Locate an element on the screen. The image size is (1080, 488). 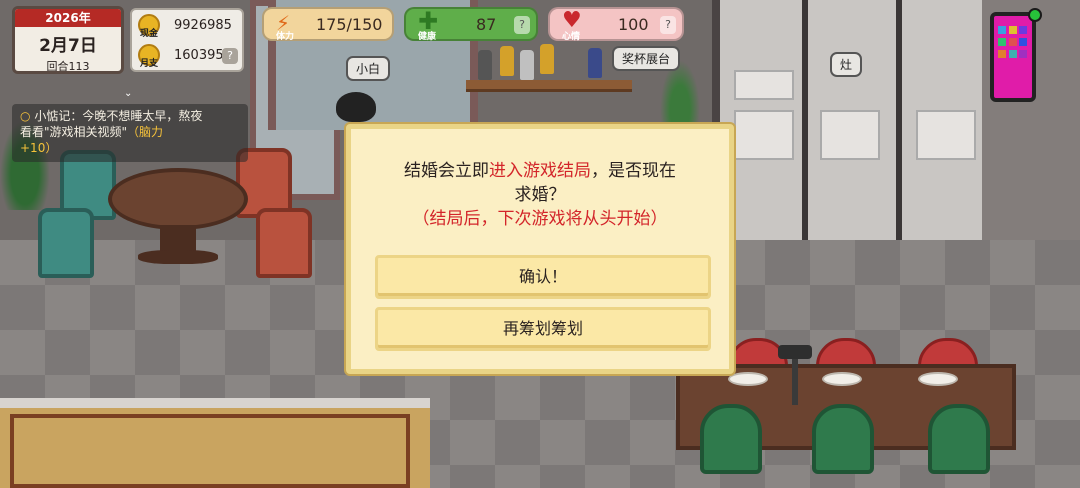
monthly-label: 月支 is located at coordinates (149, 64).